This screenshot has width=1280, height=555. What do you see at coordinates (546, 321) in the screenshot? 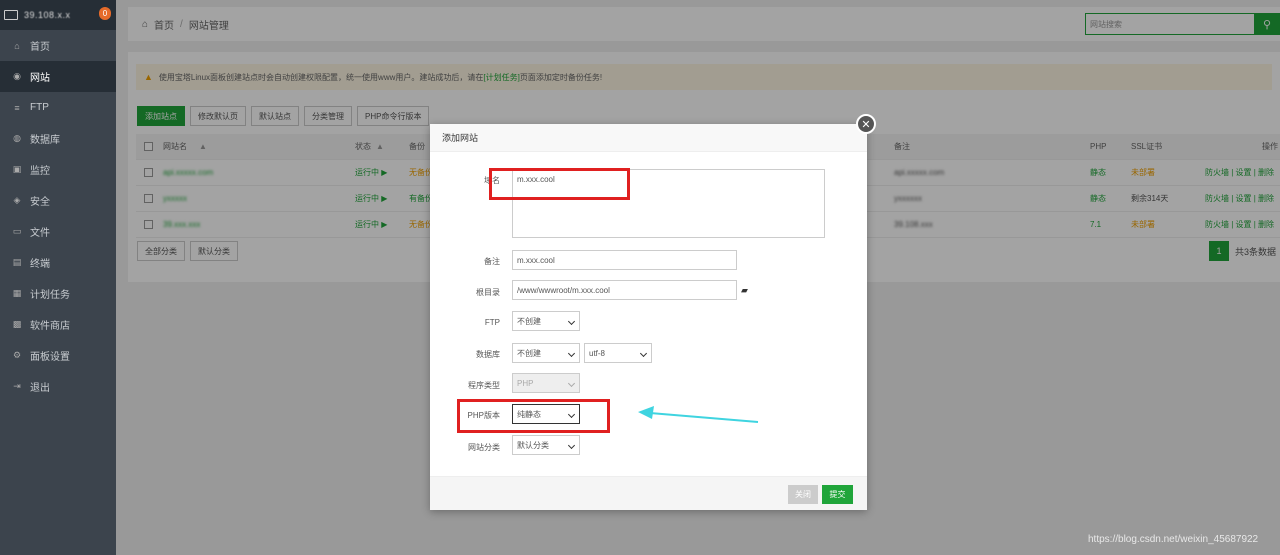
I see `ftp-select: 不创建` at bounding box center [546, 321].